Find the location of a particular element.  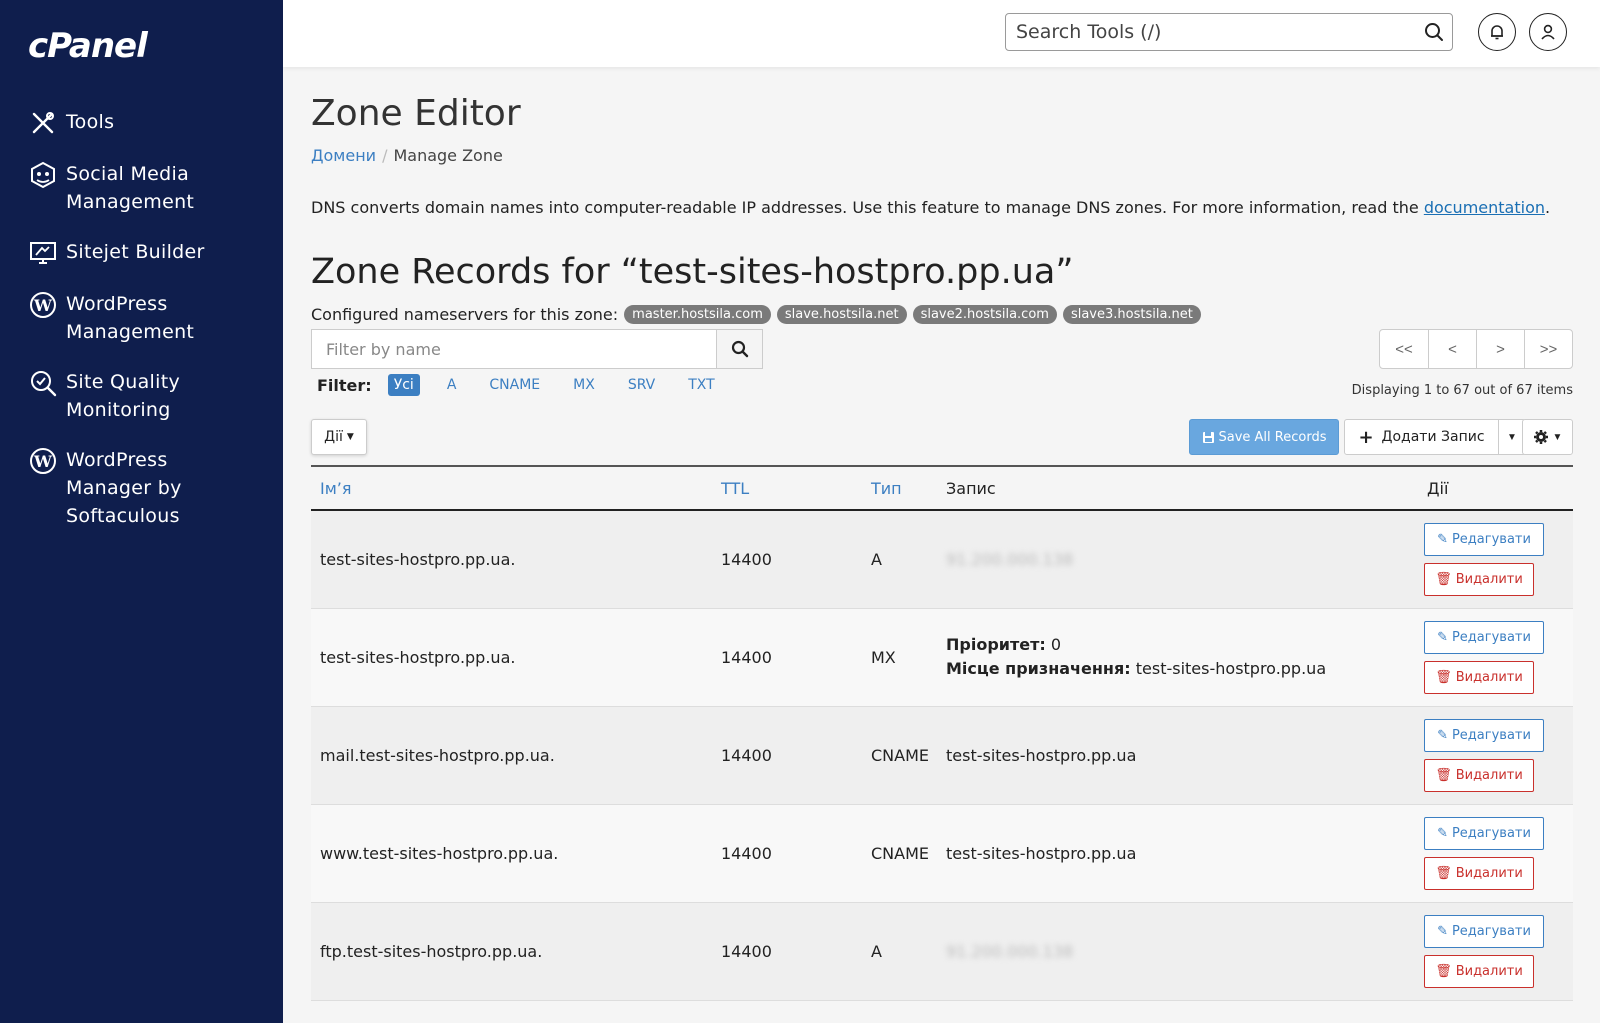

top-bar is located at coordinates (941, 33).